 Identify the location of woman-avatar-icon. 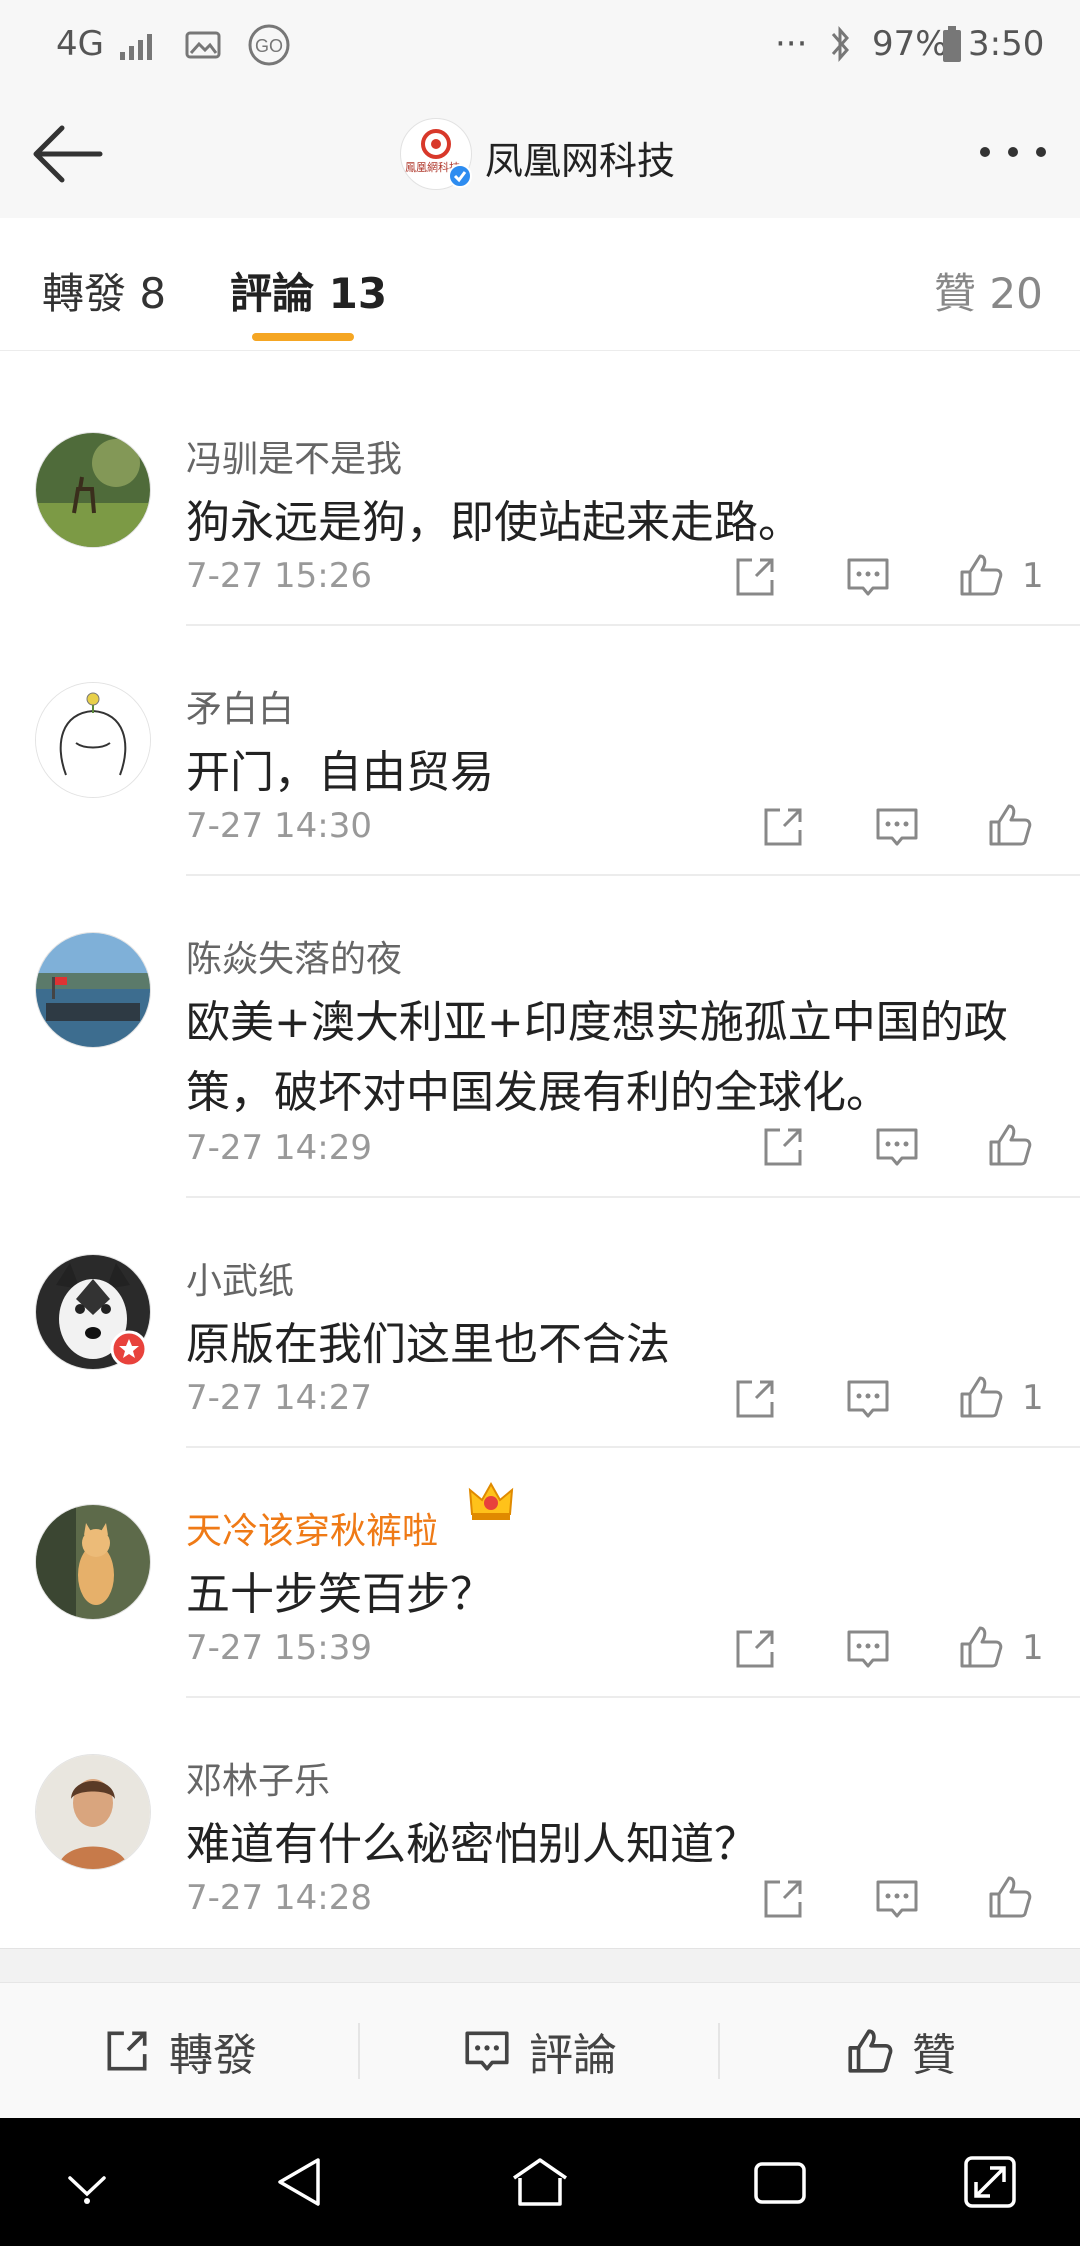
(93, 1812).